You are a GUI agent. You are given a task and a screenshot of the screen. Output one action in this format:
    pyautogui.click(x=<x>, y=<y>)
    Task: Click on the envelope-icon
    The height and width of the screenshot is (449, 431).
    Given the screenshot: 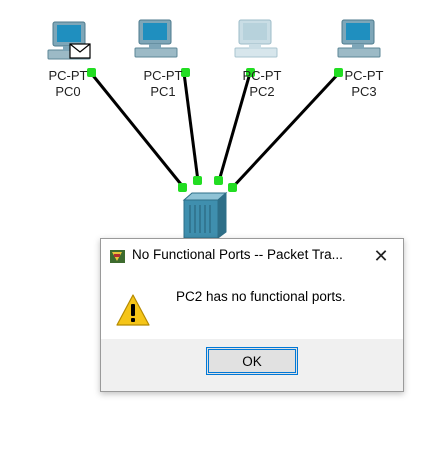 What is the action you would take?
    pyautogui.click(x=80, y=51)
    